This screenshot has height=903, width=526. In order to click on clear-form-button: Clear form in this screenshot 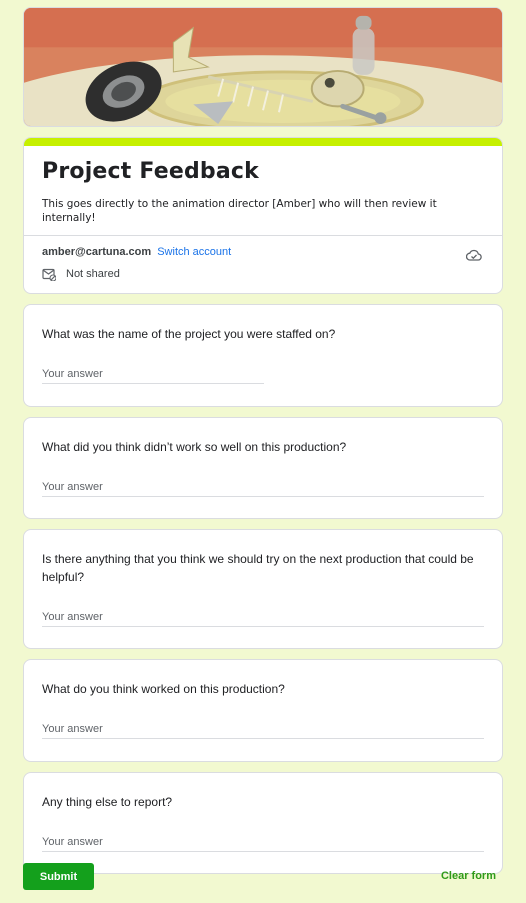, I will do `click(468, 876)`.